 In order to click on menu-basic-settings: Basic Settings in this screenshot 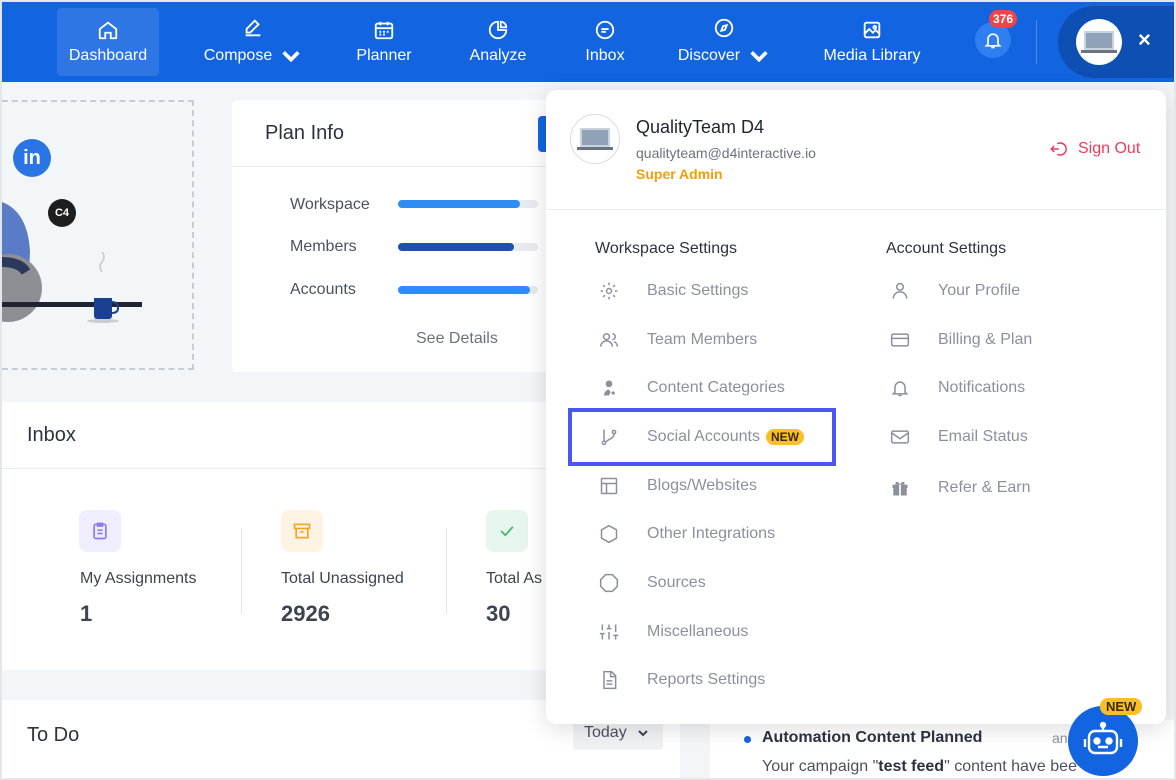, I will do `click(673, 291)`.